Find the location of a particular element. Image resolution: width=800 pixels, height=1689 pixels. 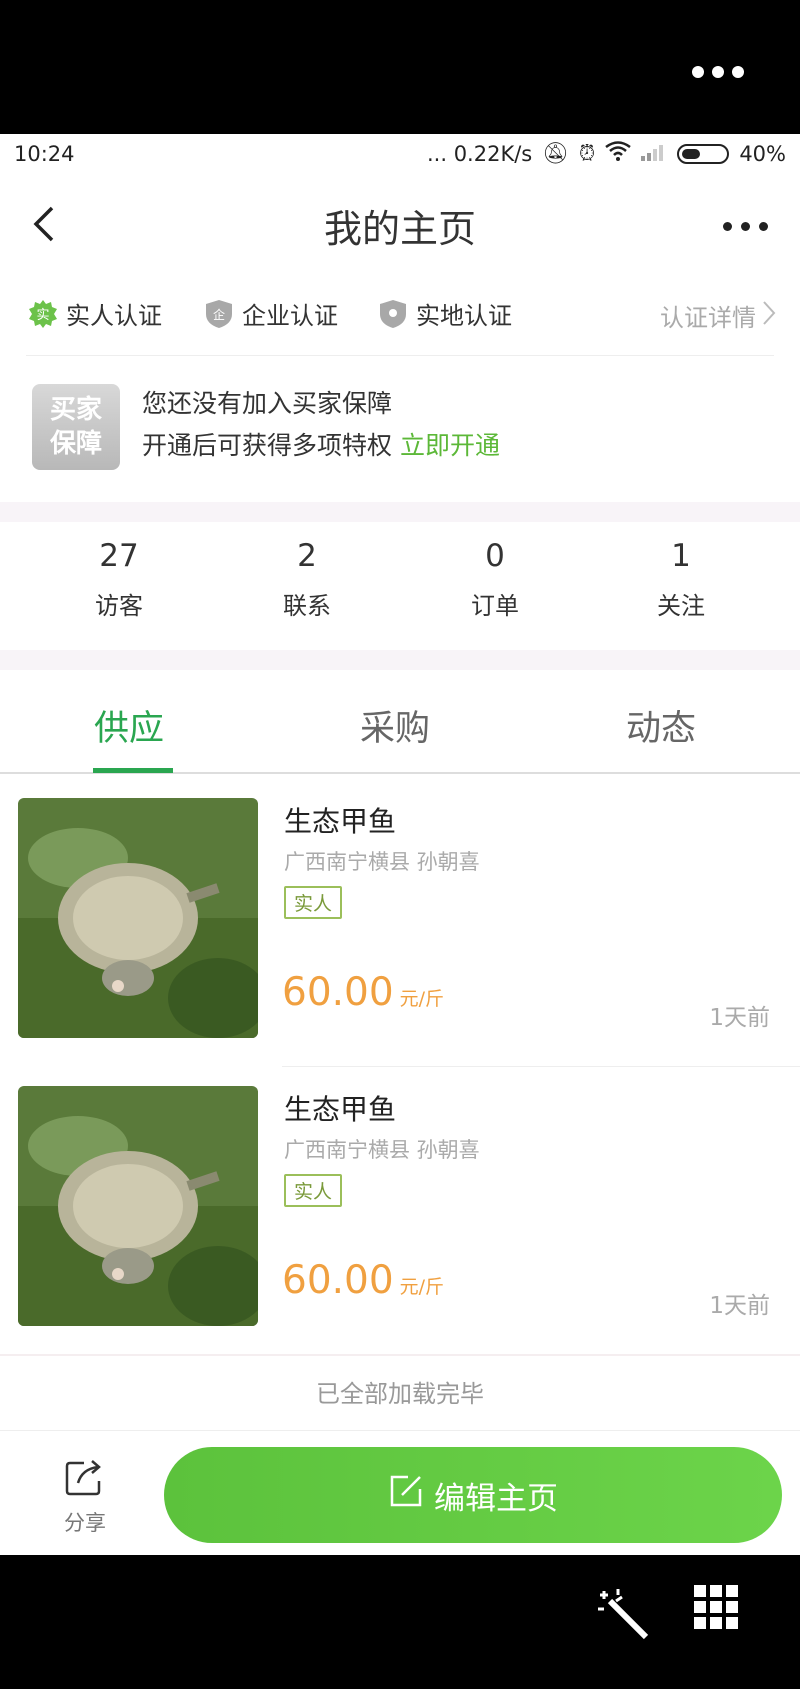

cert-enterprise: 企 企业认证 is located at coordinates (271, 313).